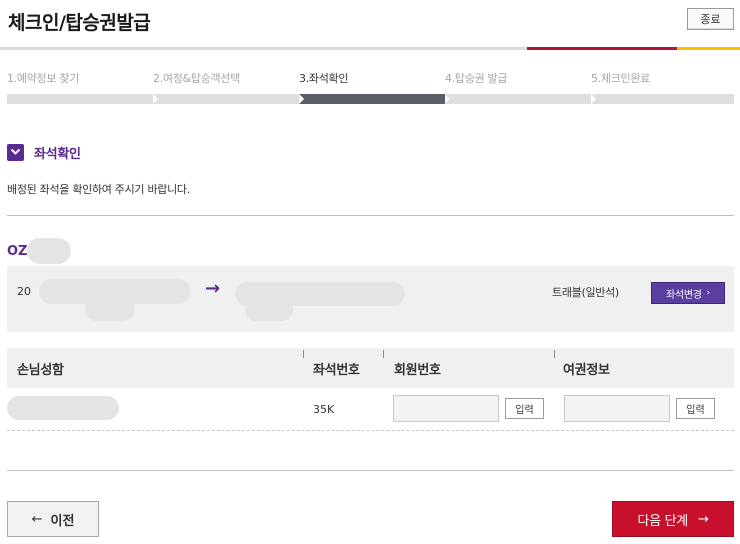 Image resolution: width=740 pixels, height=544 pixels. I want to click on redacted-departure-detail, so click(110, 309).